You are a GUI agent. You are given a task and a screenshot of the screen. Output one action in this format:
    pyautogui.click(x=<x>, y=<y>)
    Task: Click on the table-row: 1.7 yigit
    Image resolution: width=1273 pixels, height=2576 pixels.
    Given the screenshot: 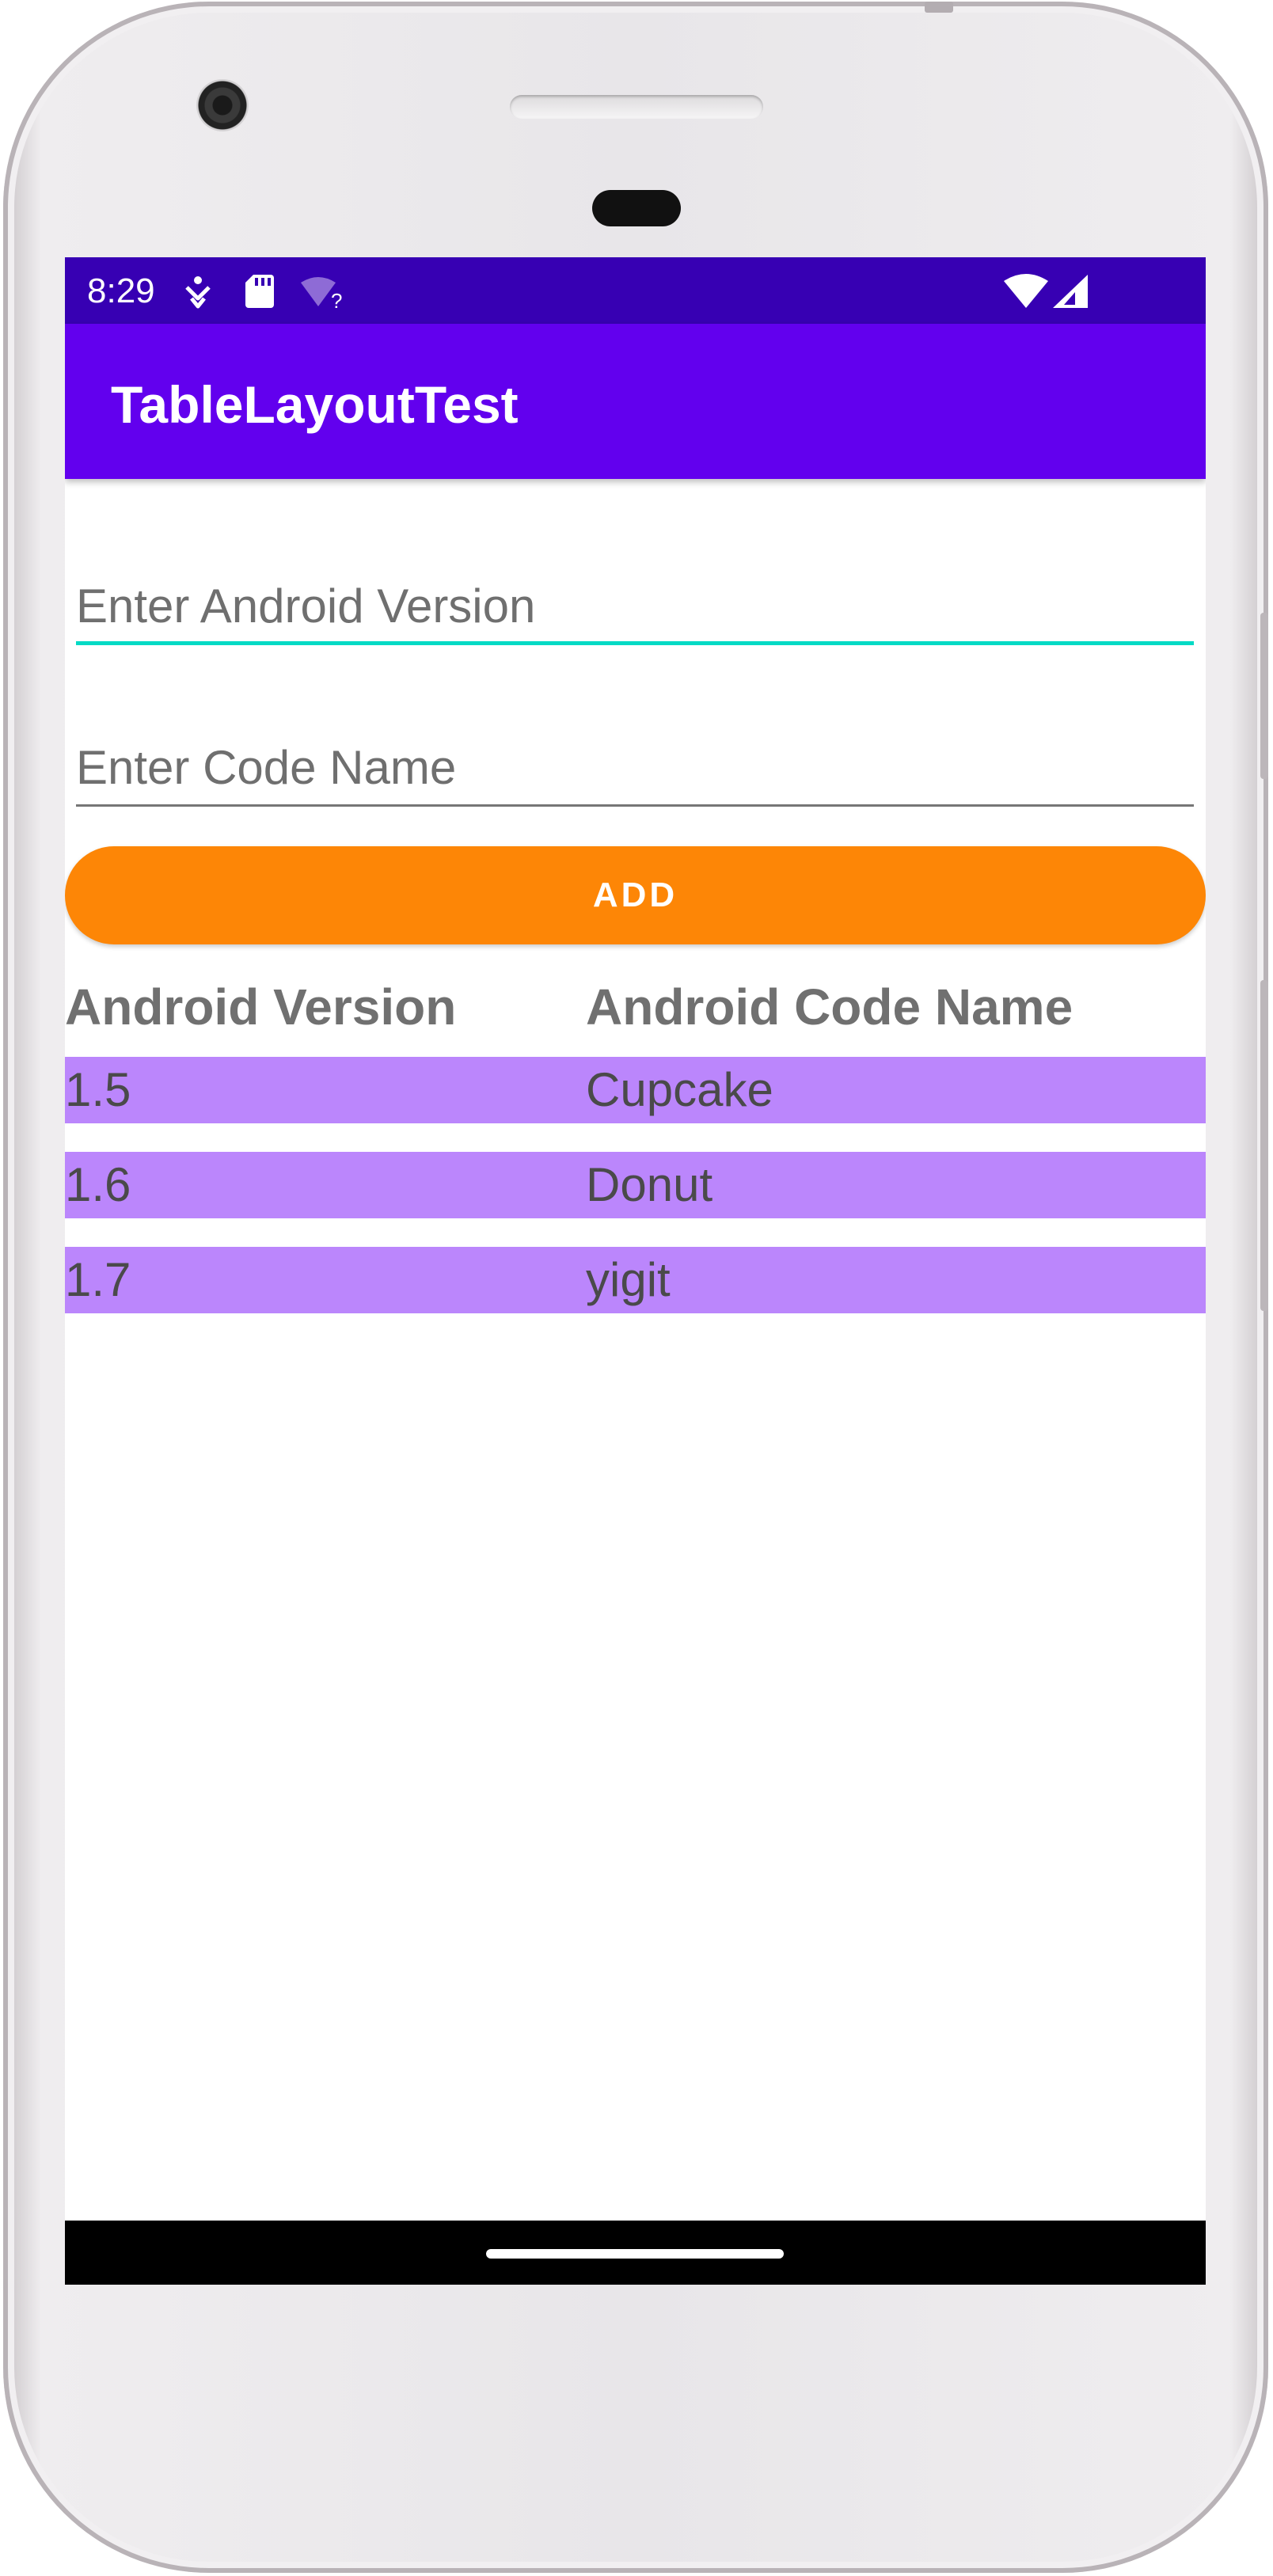 What is the action you would take?
    pyautogui.click(x=635, y=1280)
    